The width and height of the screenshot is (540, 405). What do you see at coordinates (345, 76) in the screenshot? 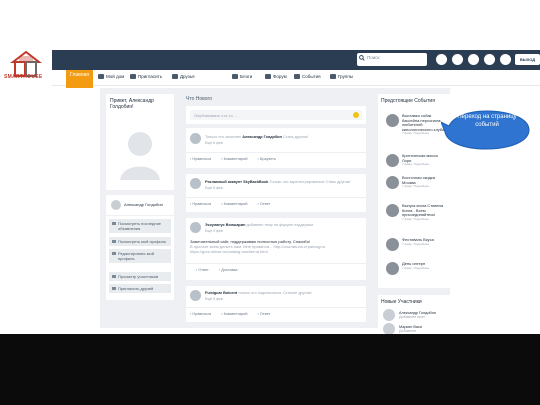
I see `nav-label: Группы` at bounding box center [345, 76].